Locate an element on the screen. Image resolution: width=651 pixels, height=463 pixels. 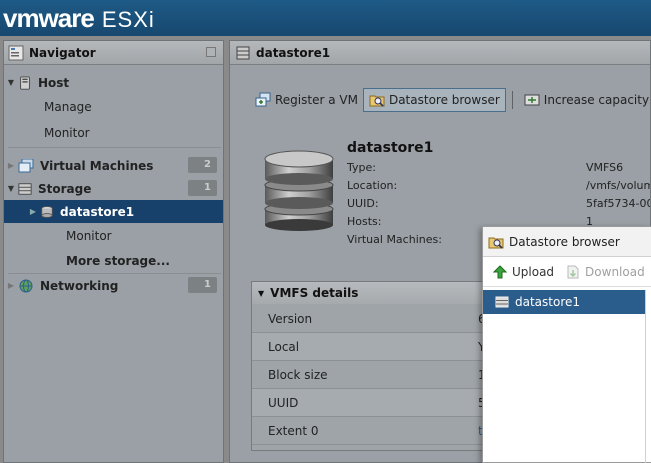
vmware-esxi-logo: vmware ESXi is located at coordinates (79, 18).